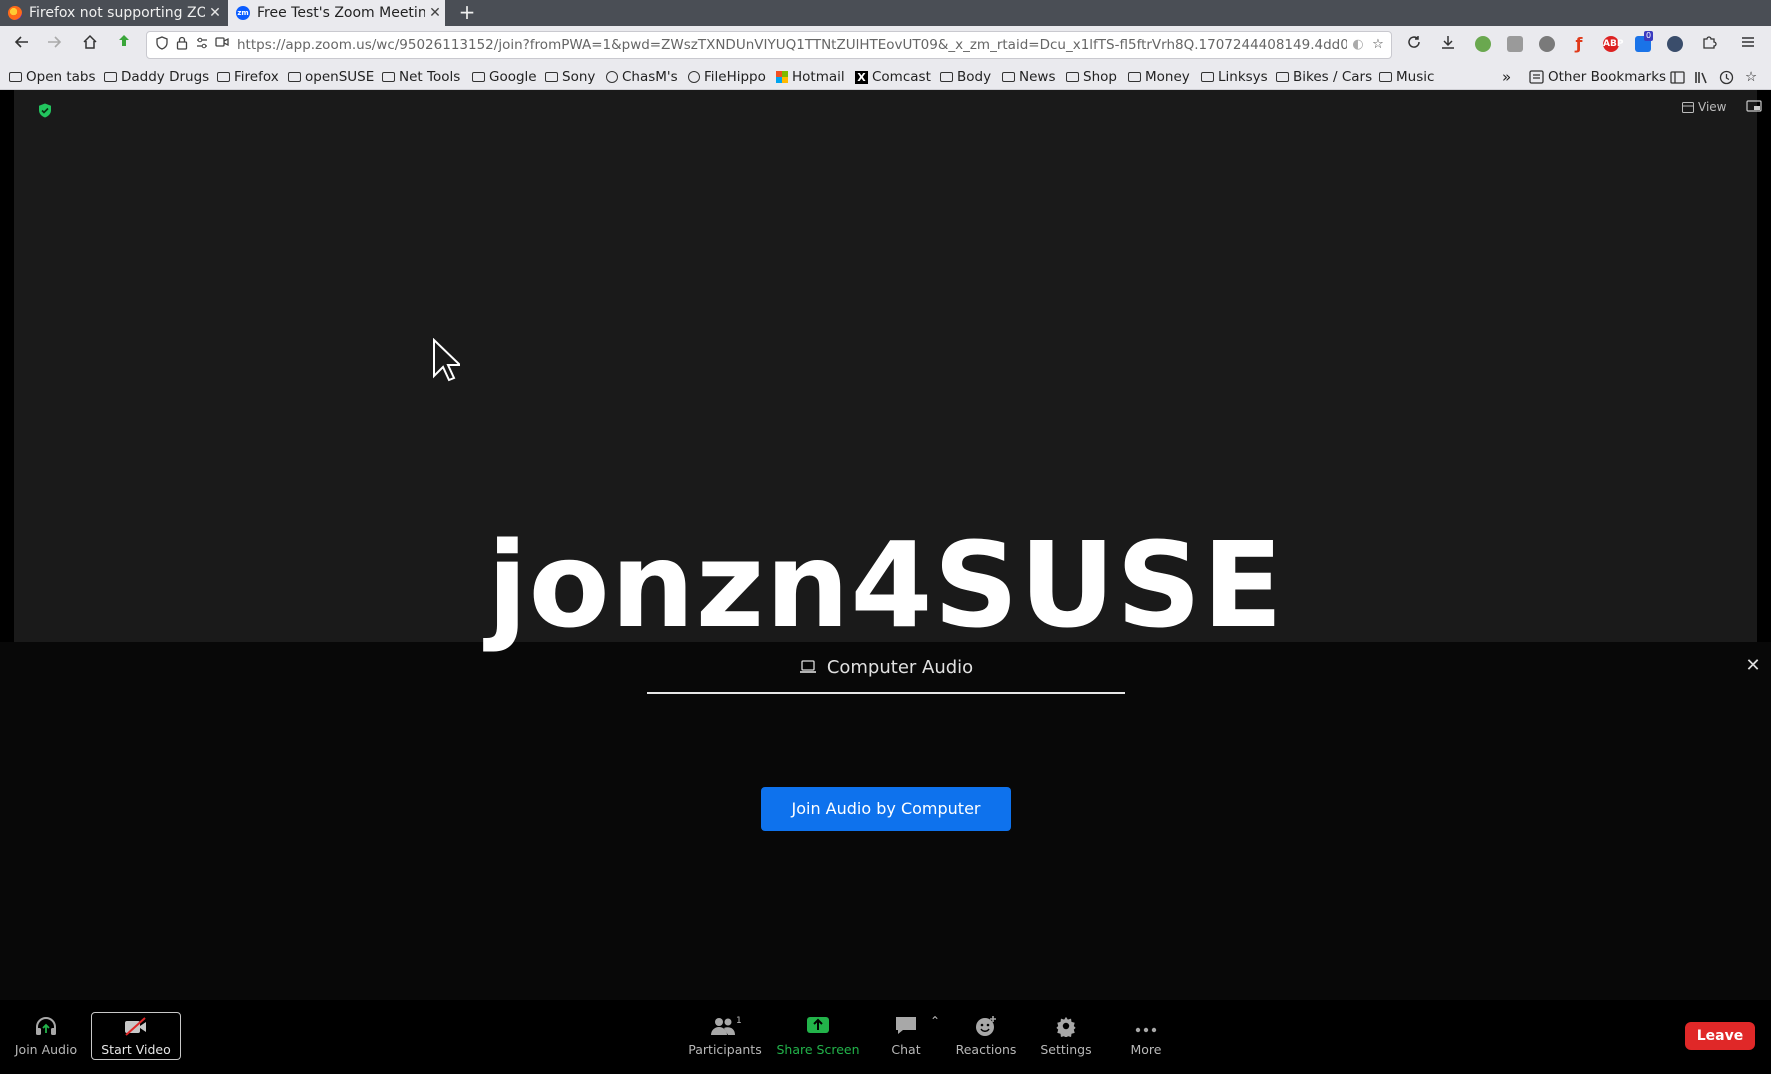  I want to click on more-button: More, so click(1146, 1036).